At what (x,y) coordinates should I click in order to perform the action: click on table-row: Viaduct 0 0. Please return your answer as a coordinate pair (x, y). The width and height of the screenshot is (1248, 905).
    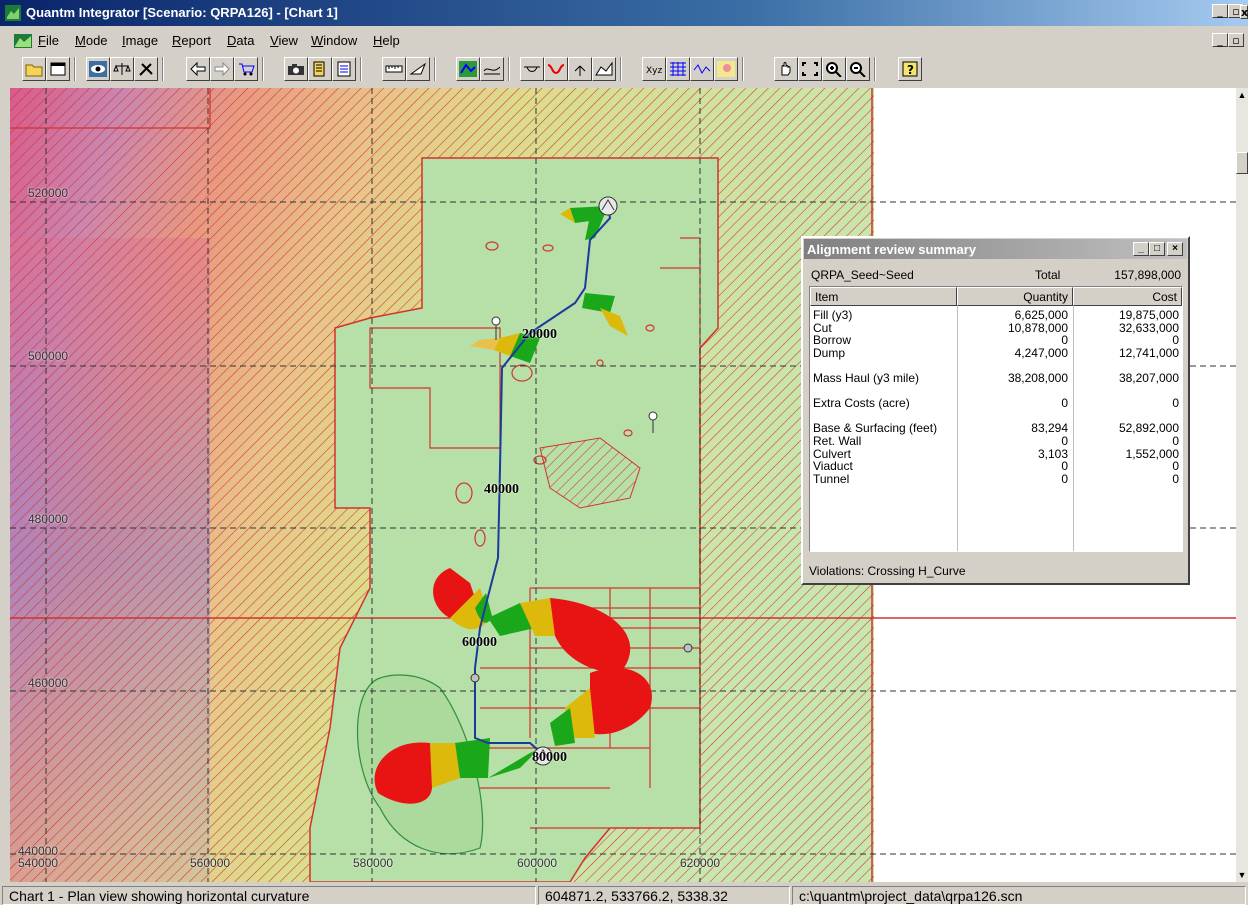
    Looking at the image, I should click on (996, 466).